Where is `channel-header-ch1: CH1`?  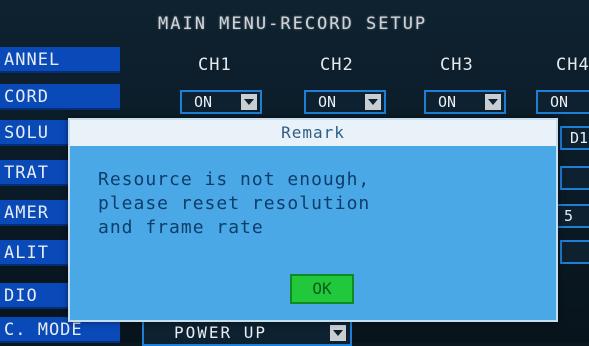 channel-header-ch1: CH1 is located at coordinates (215, 65).